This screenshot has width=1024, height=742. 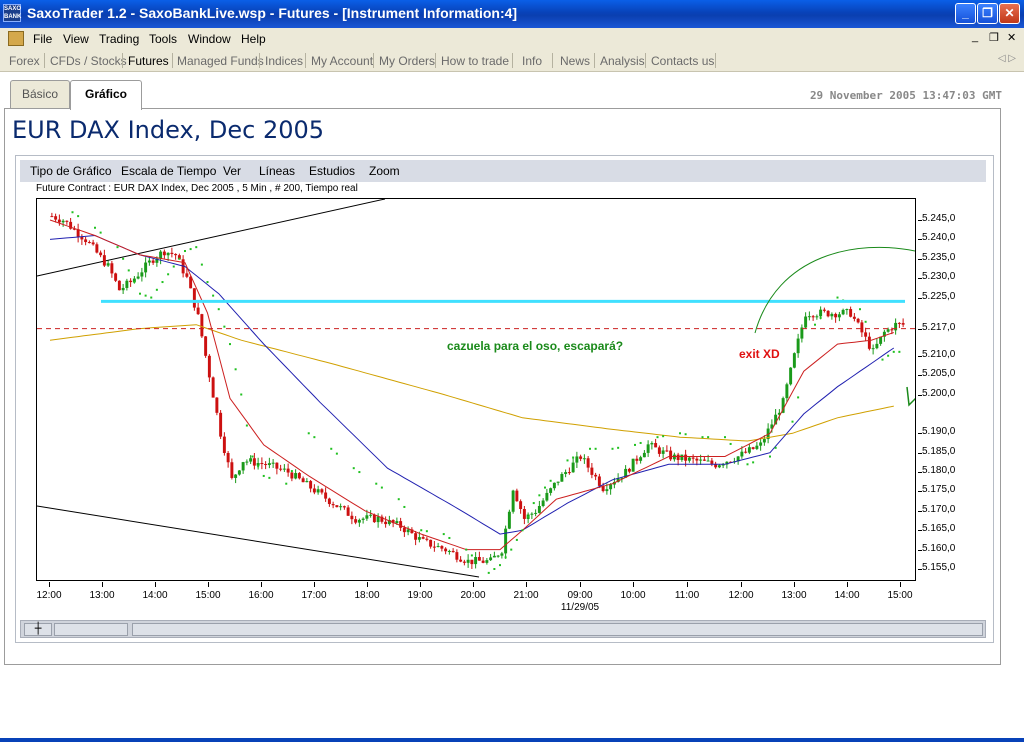 I want to click on nav-tab-contacts: Contacts us, so click(x=682, y=61).